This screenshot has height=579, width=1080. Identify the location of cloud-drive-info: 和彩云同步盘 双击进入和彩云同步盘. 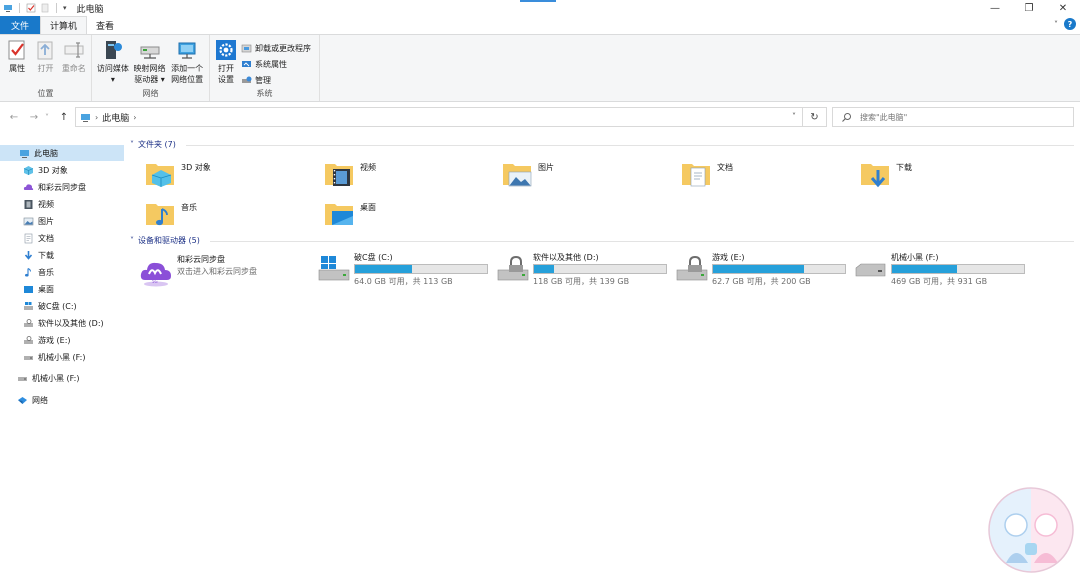
(217, 265).